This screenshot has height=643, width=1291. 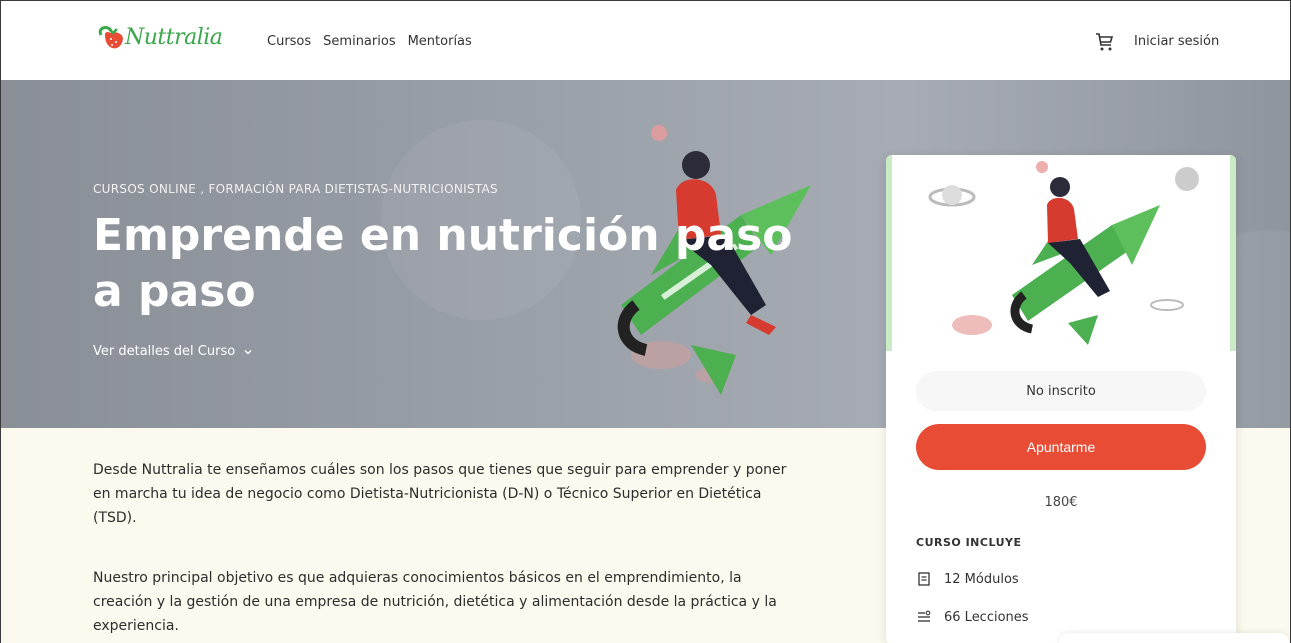 I want to click on enrollment-status-badge: No inscrito, so click(x=1061, y=391).